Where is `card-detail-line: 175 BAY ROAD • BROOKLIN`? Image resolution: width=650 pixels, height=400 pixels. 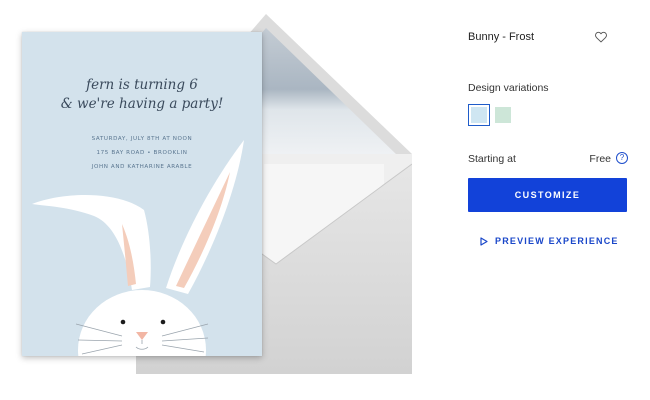
card-detail-line: 175 BAY ROAD • BROOKLIN is located at coordinates (142, 153).